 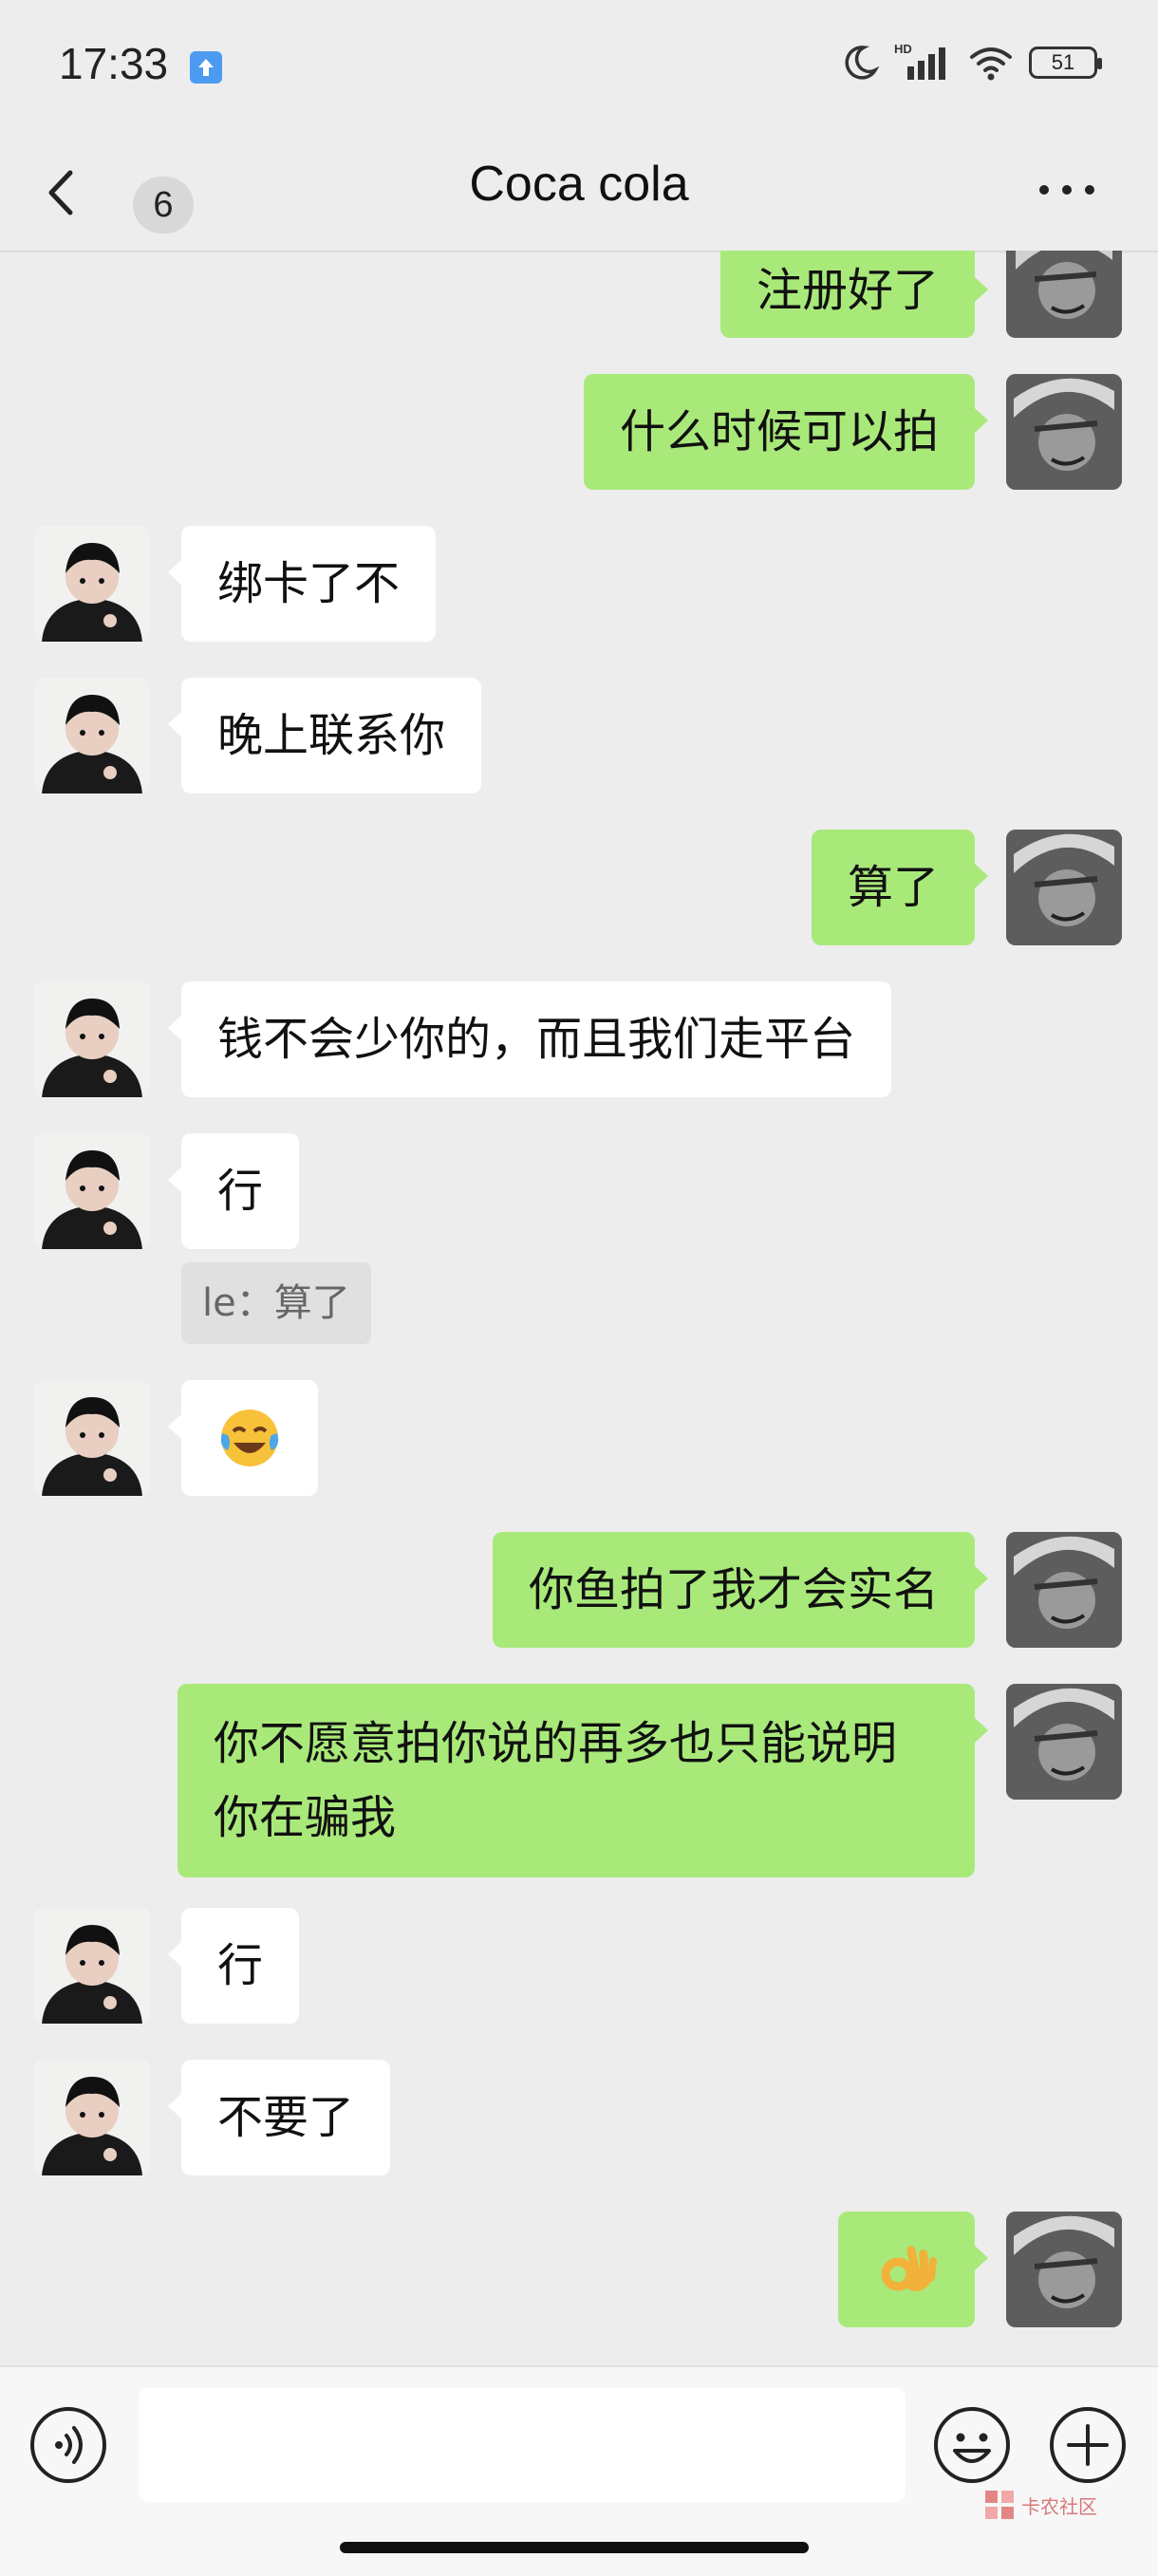 I want to click on message-text: 晚上联系你, so click(x=331, y=736).